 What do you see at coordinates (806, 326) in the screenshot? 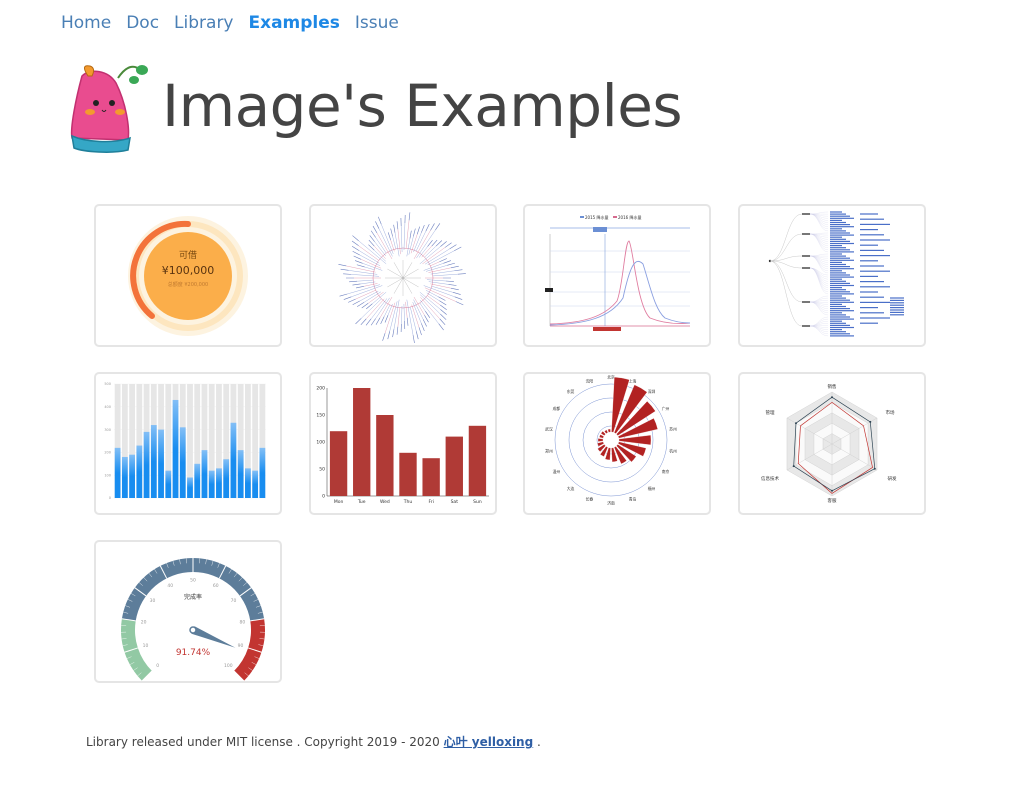
I see `tree-node` at bounding box center [806, 326].